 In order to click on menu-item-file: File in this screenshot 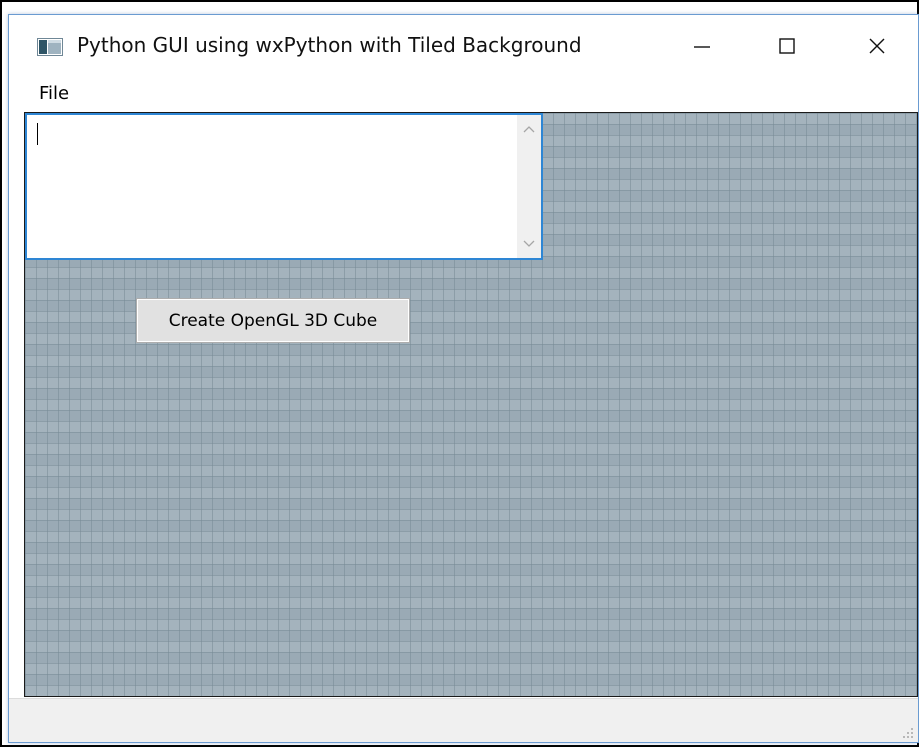, I will do `click(54, 93)`.